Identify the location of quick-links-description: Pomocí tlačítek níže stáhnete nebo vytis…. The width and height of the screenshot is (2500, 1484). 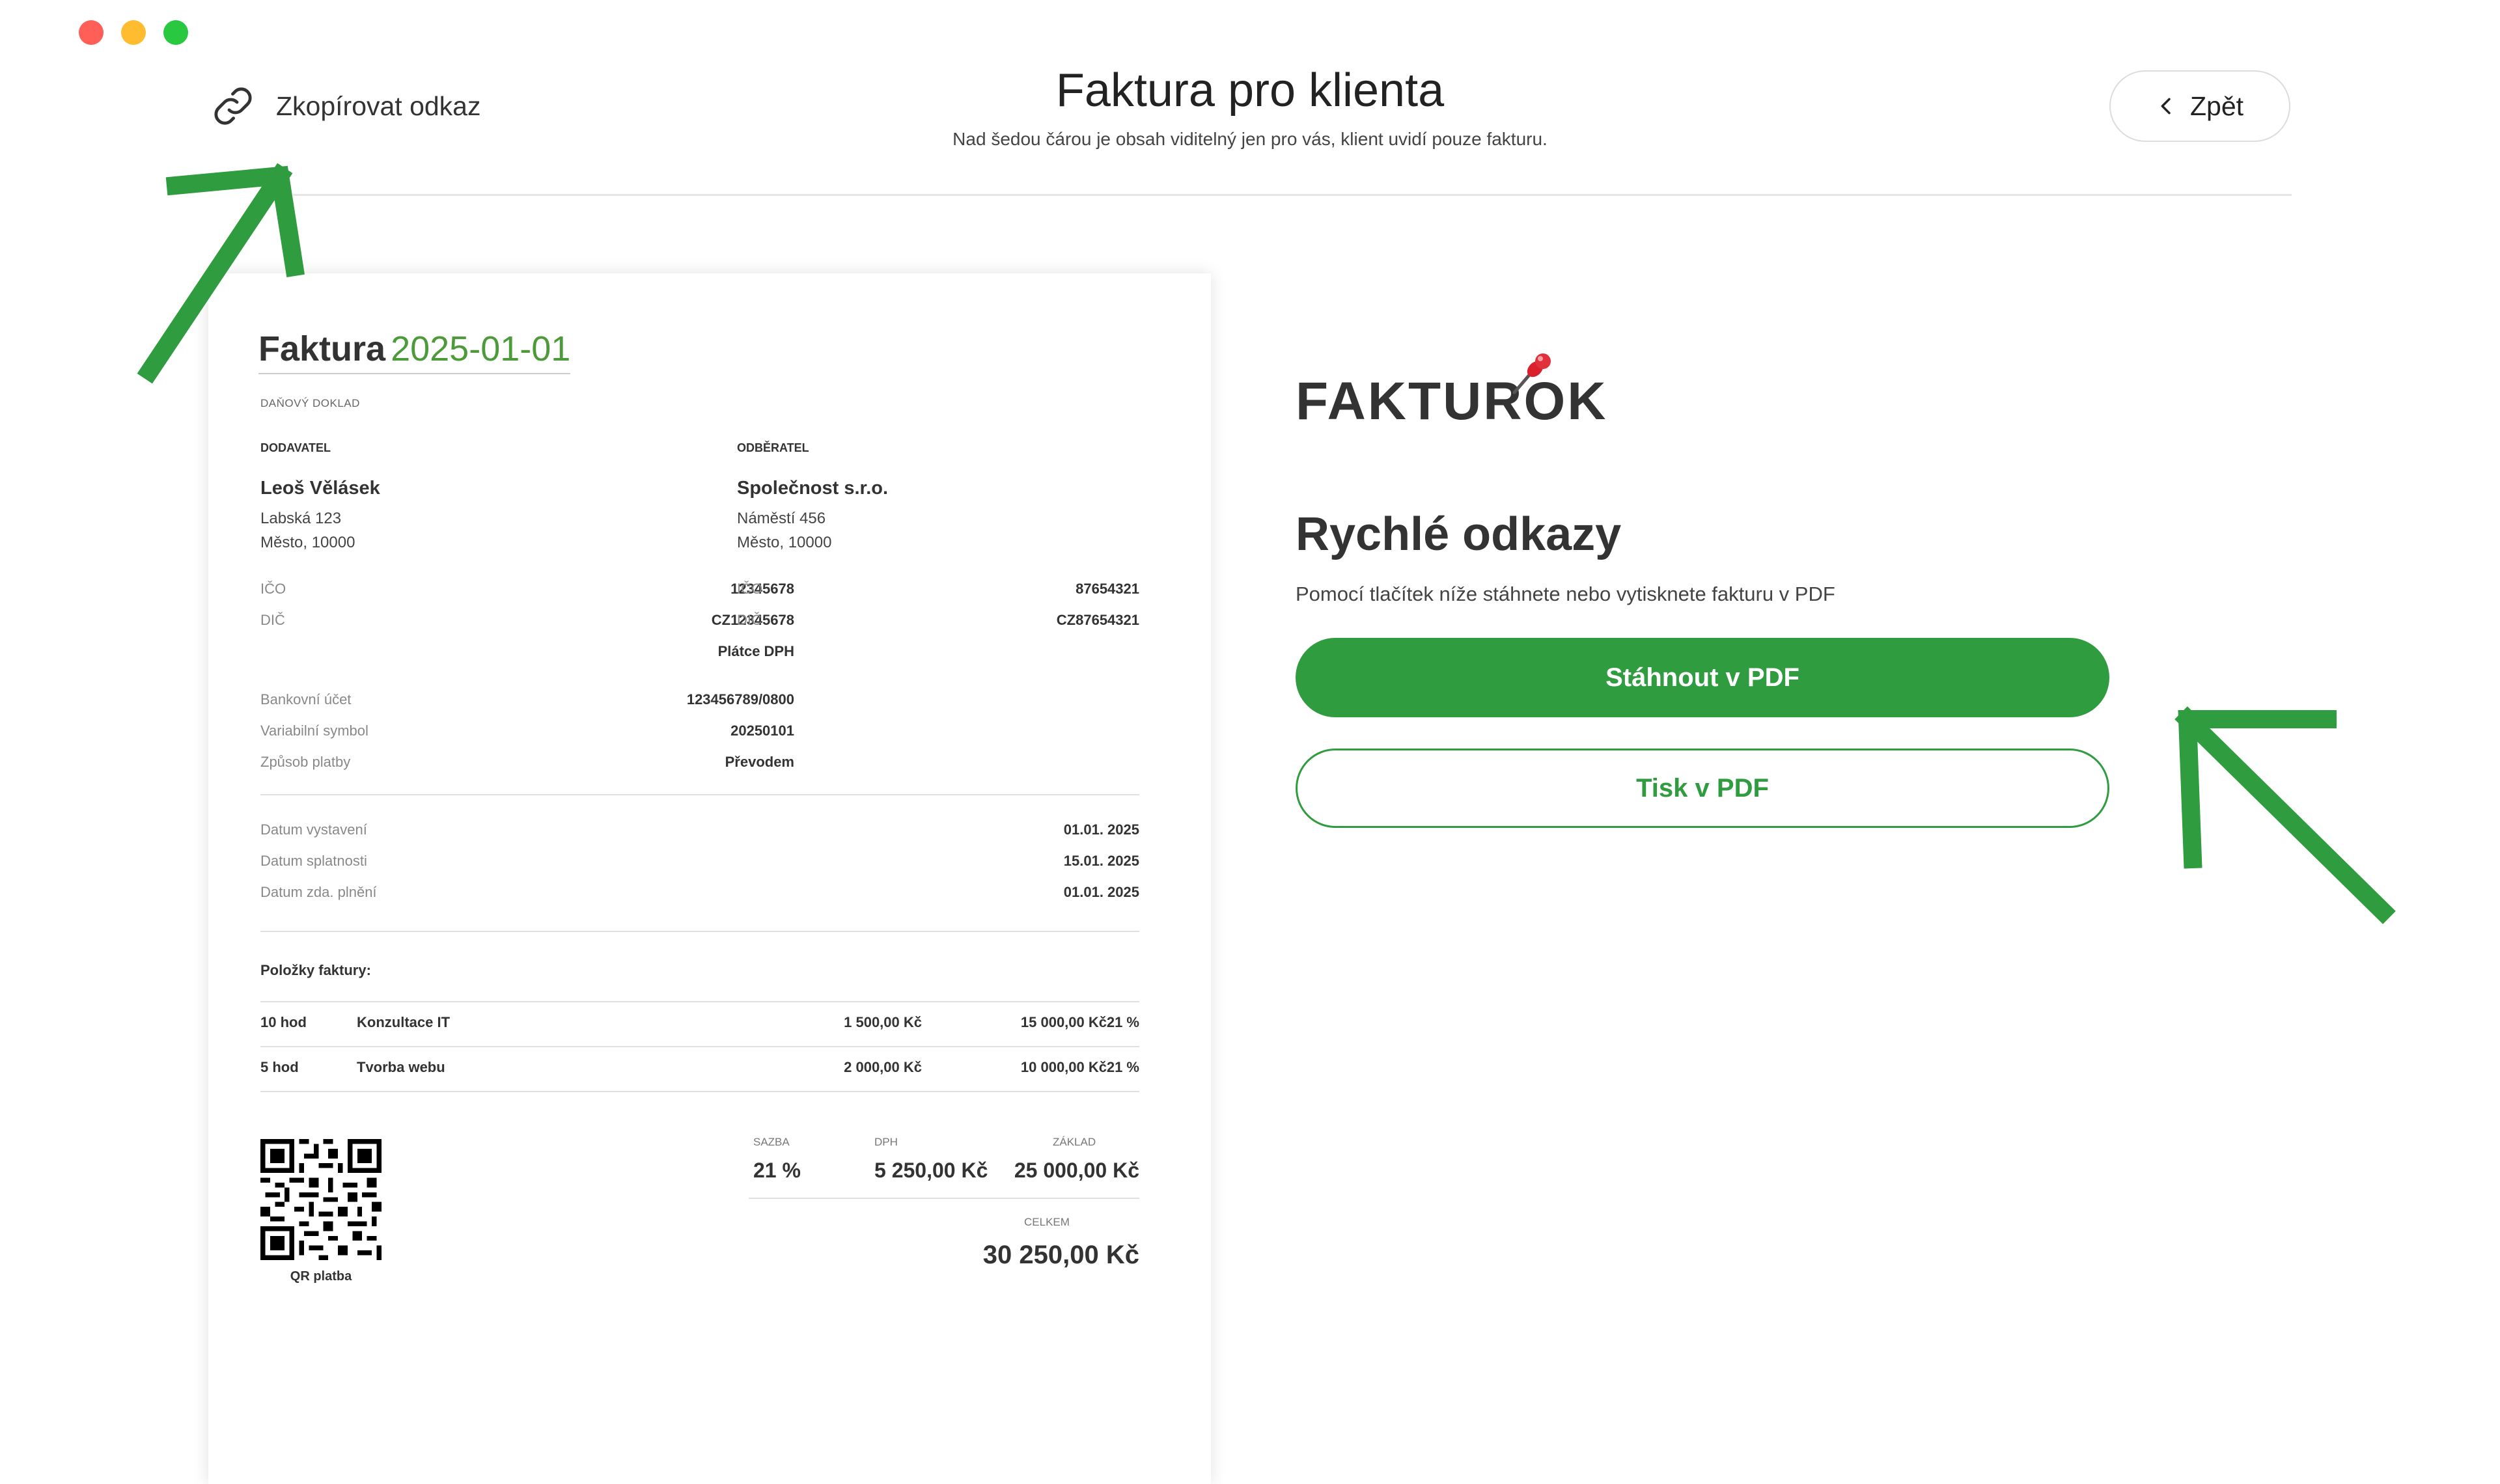
(1565, 594).